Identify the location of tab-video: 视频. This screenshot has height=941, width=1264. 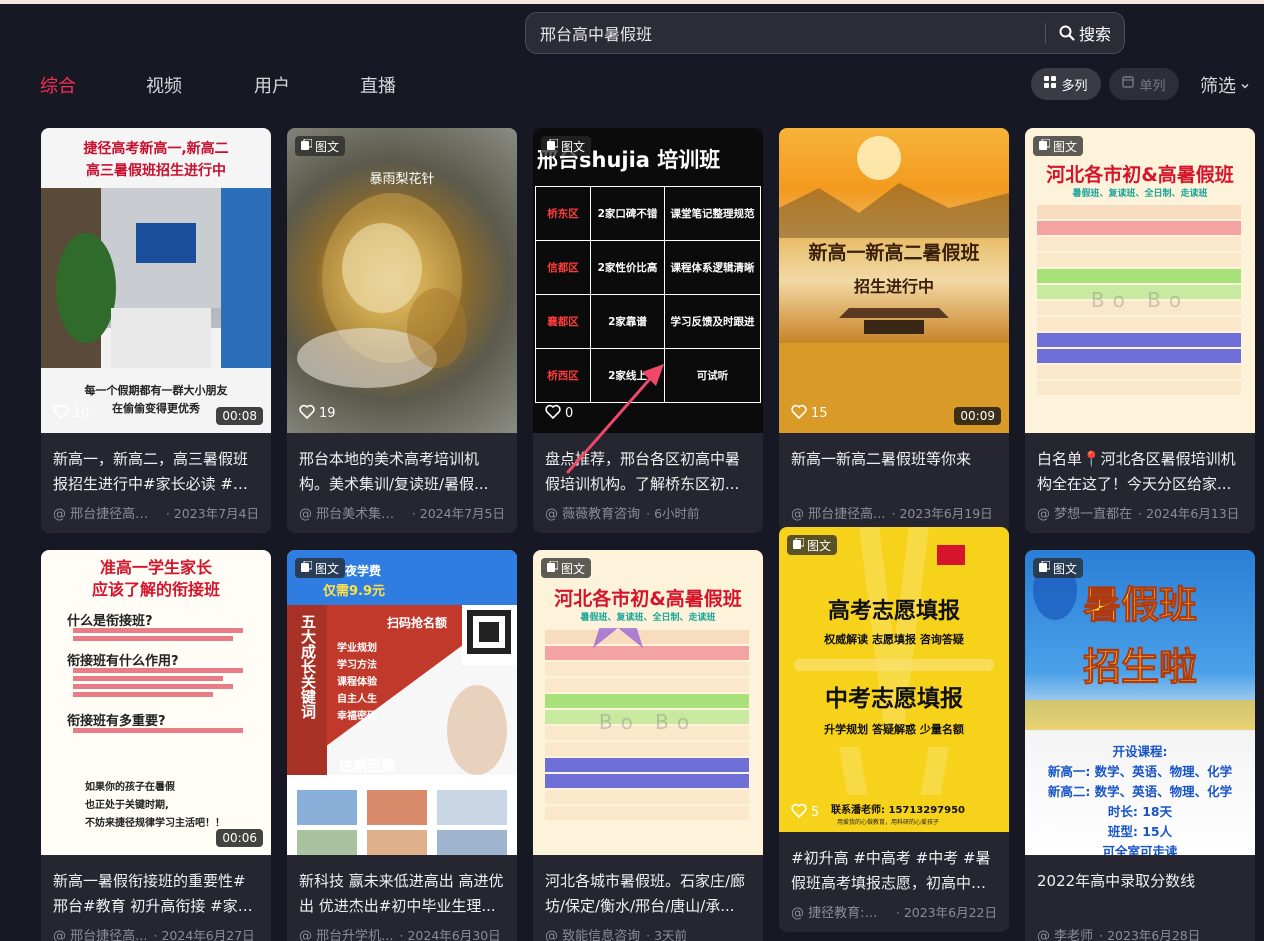
(164, 85).